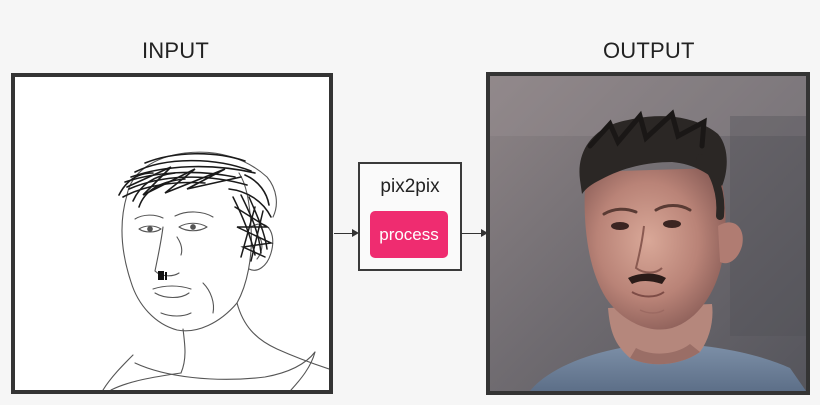 Image resolution: width=820 pixels, height=405 pixels. I want to click on process-button: process, so click(409, 234).